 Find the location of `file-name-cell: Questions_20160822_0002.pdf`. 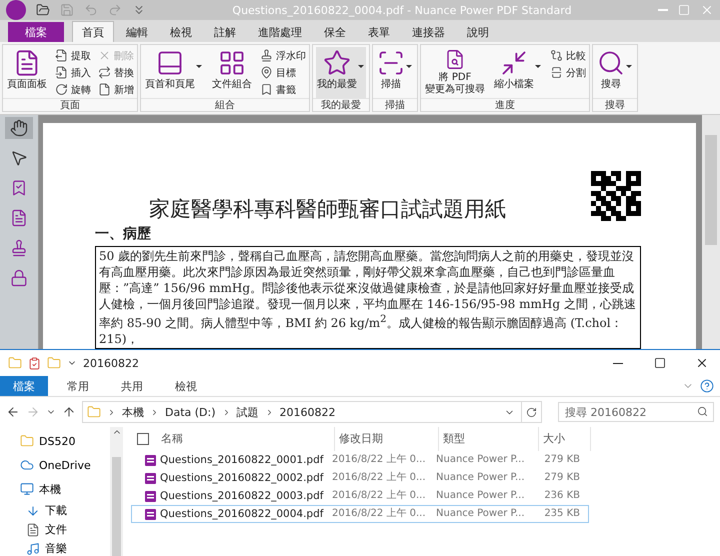

file-name-cell: Questions_20160822_0002.pdf is located at coordinates (230, 478).